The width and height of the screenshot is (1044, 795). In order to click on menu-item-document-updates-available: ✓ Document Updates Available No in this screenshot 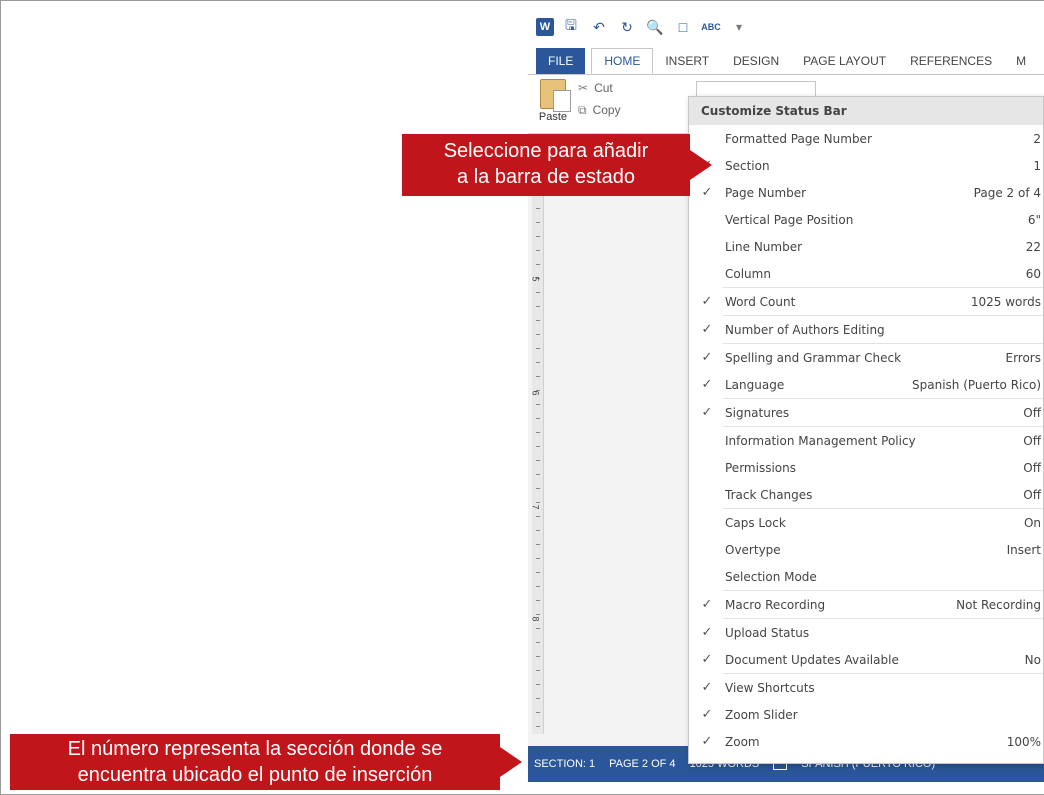, I will do `click(866, 659)`.